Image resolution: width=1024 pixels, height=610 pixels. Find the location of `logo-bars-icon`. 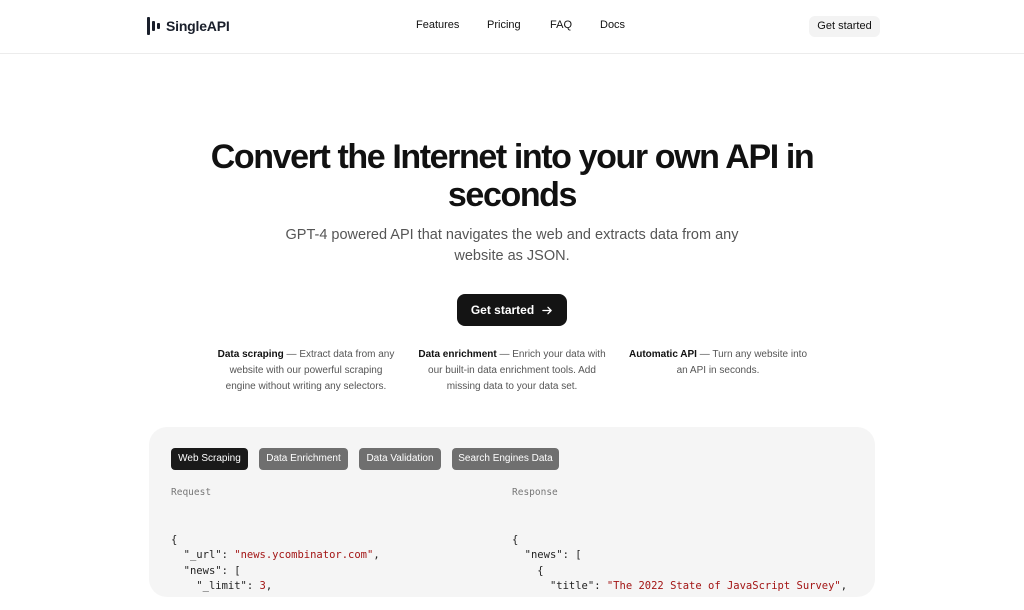

logo-bars-icon is located at coordinates (154, 26).